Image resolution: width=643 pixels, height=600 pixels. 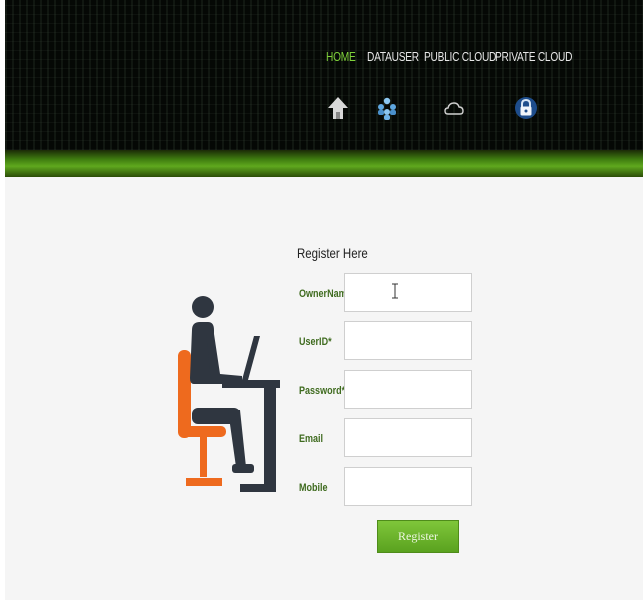 What do you see at coordinates (341, 57) in the screenshot?
I see `nav-home: HOME` at bounding box center [341, 57].